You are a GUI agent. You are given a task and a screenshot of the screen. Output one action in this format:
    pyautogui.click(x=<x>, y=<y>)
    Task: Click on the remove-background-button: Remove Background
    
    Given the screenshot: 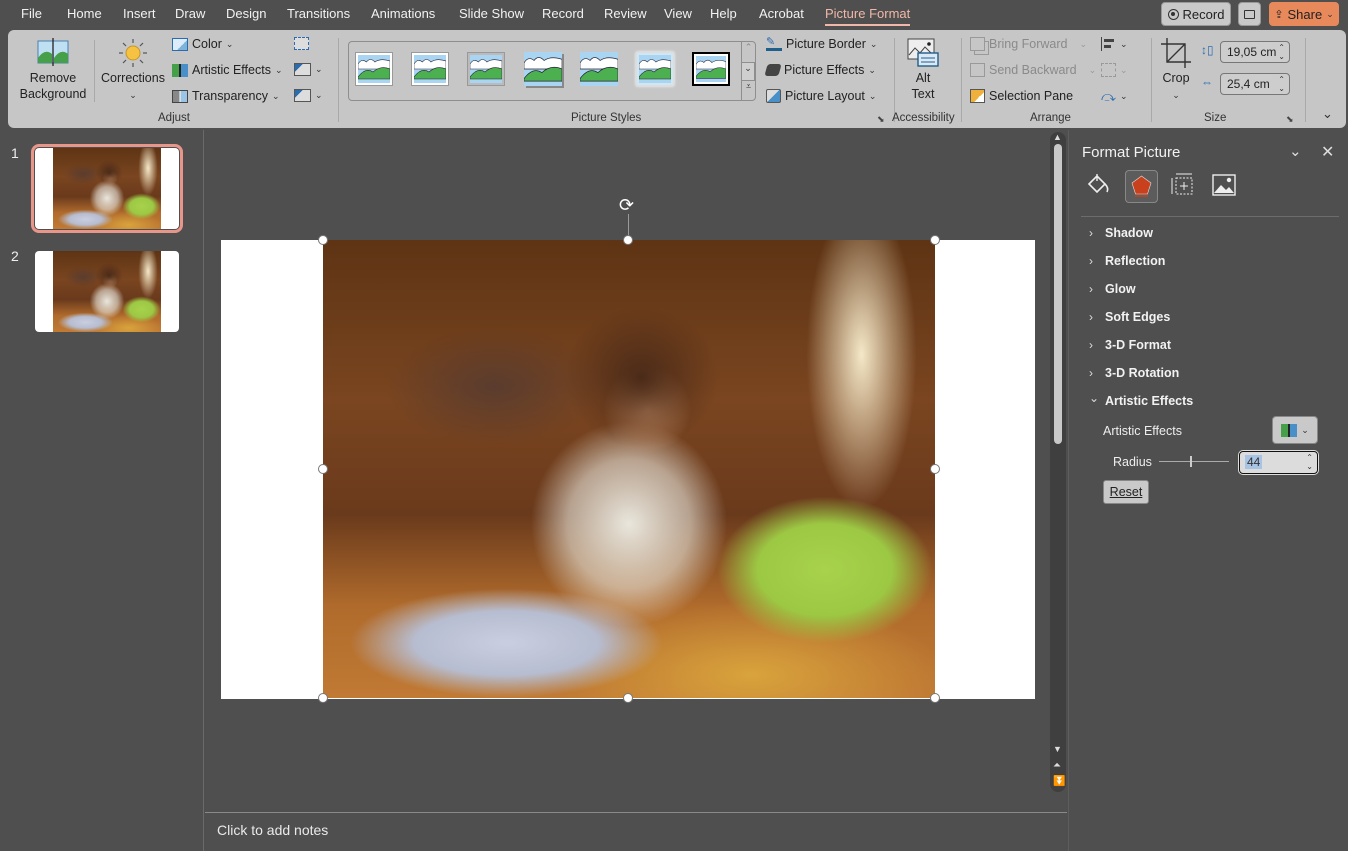 What is the action you would take?
    pyautogui.click(x=53, y=70)
    